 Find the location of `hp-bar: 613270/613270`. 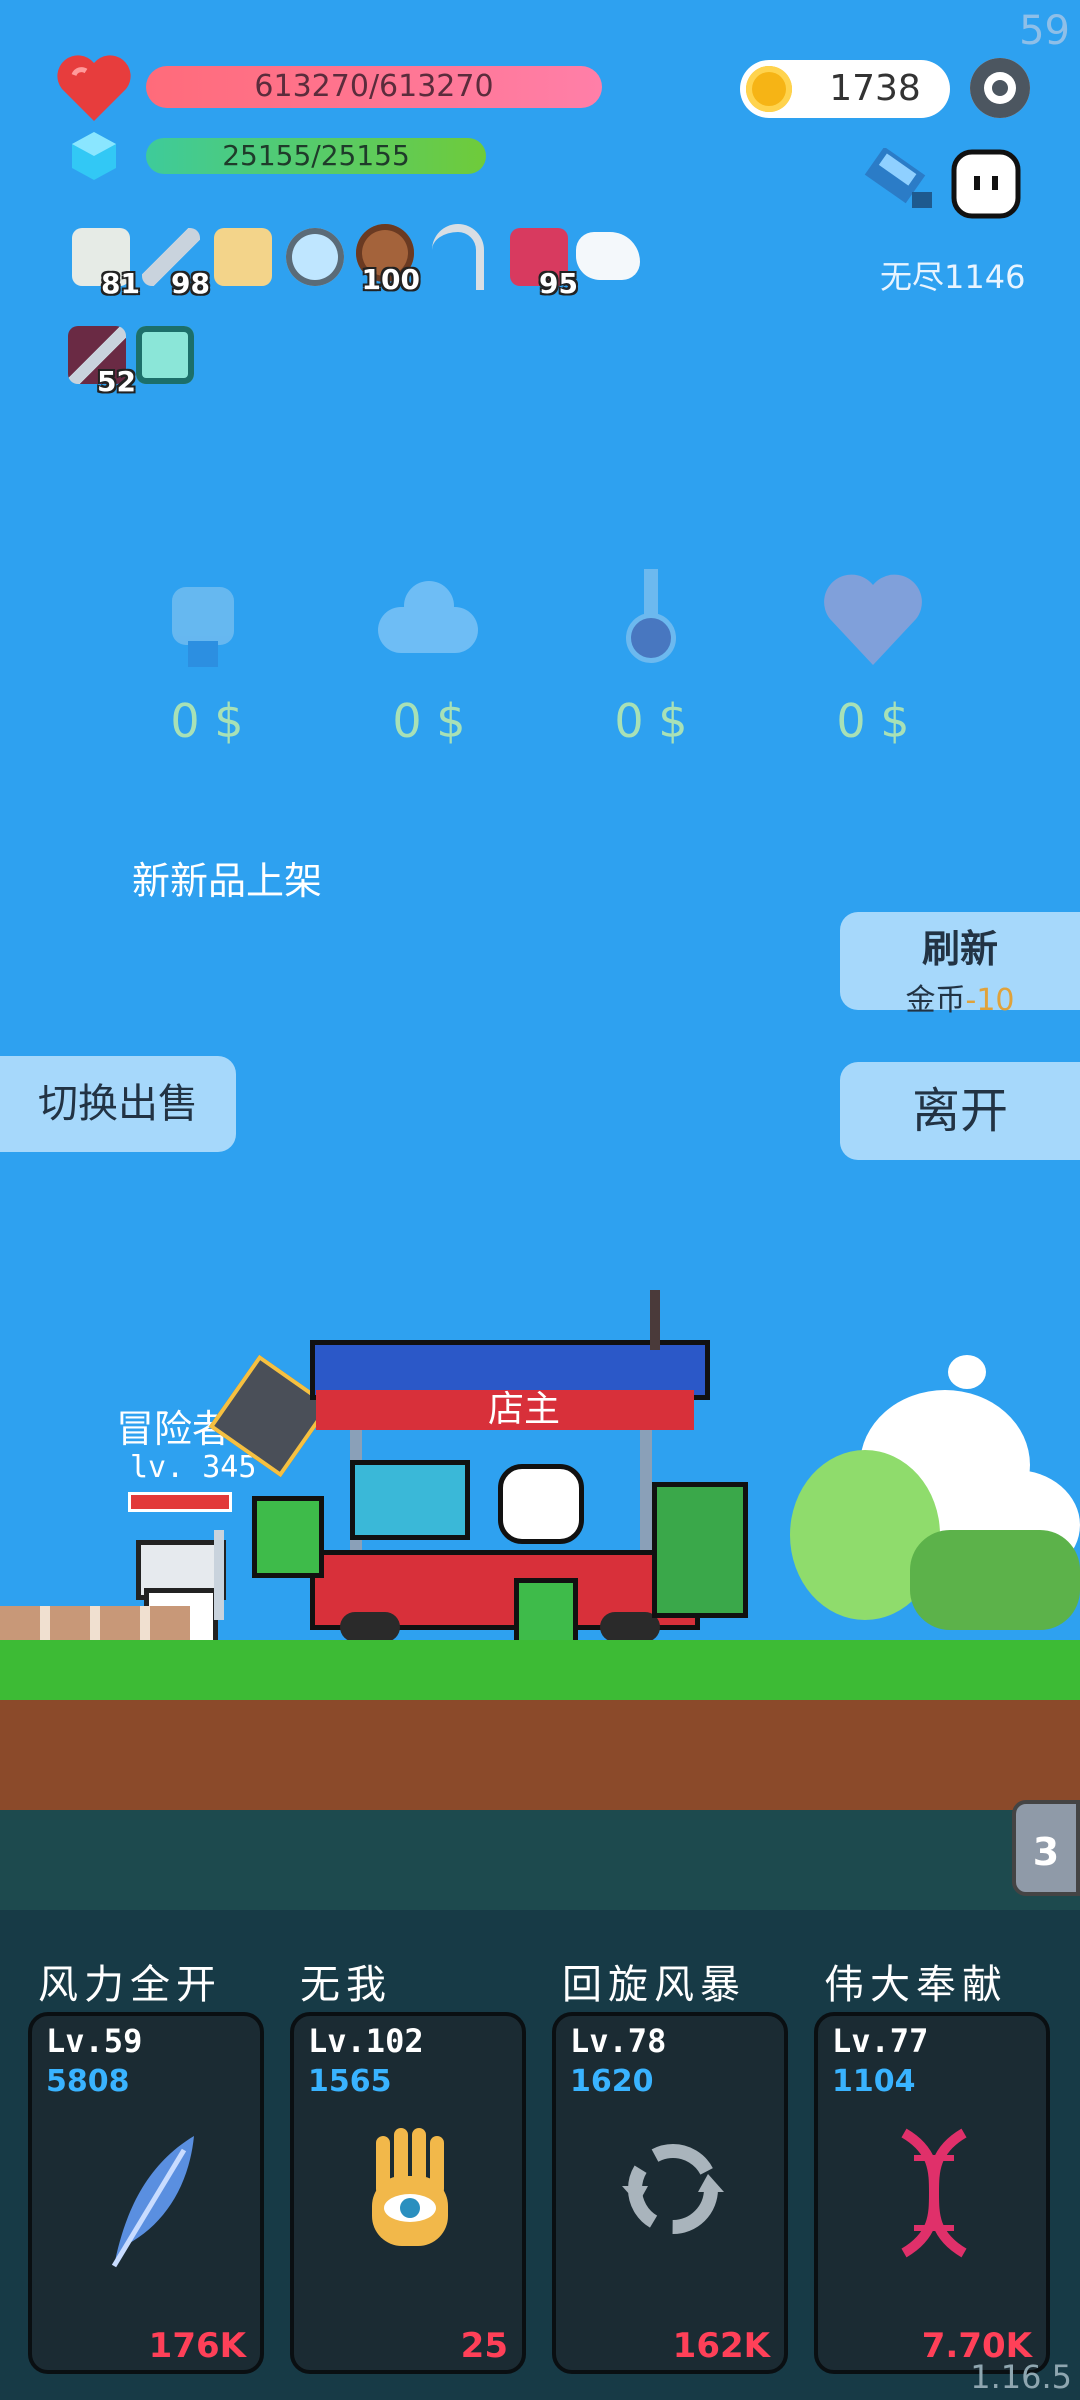

hp-bar: 613270/613270 is located at coordinates (374, 87).